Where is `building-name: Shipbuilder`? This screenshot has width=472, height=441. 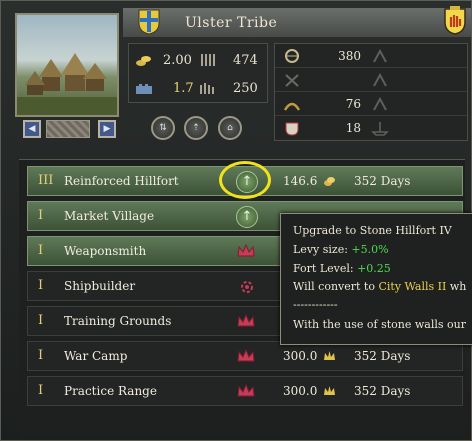 building-name: Shipbuilder is located at coordinates (100, 286).